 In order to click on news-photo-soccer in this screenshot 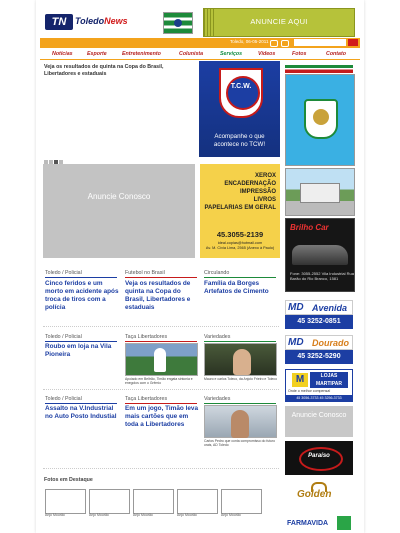, I will do `click(161, 359)`.